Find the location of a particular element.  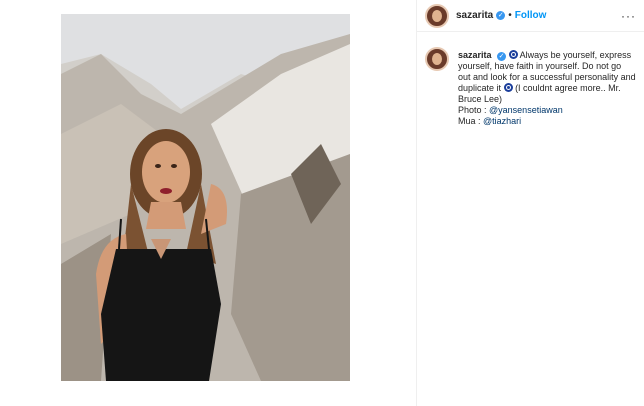

photo-credit-line: Photo : @yansensetiawan is located at coordinates (547, 110).